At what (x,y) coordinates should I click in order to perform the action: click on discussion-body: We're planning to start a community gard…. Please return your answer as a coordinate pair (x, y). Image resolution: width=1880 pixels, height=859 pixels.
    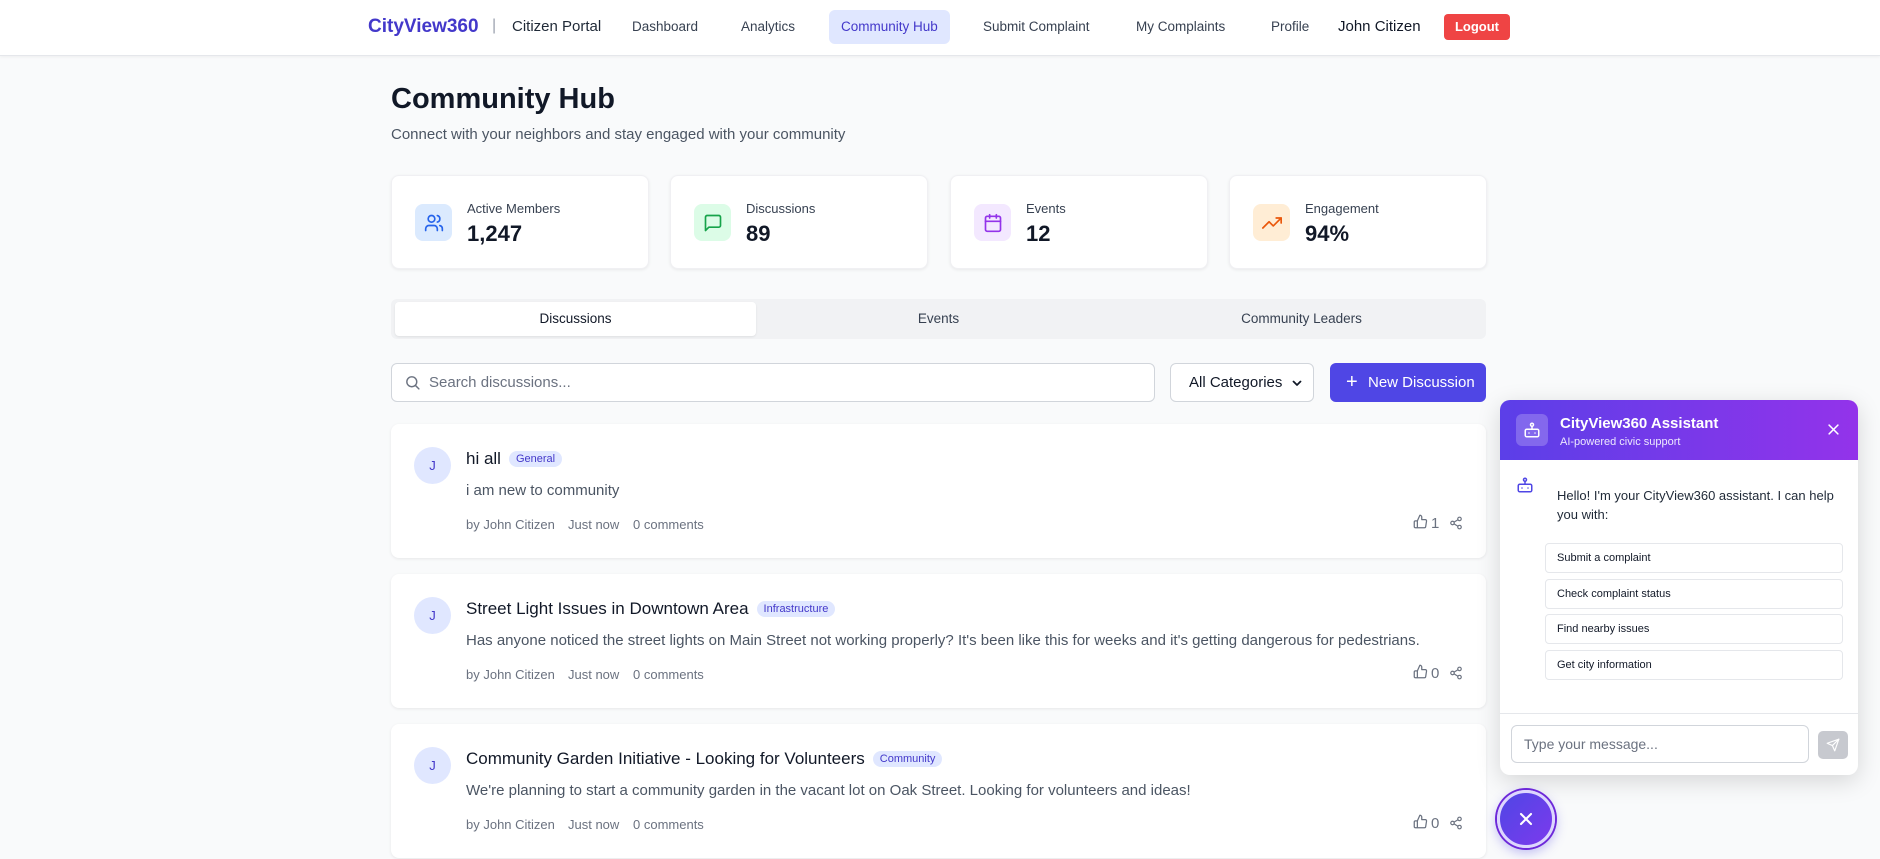
    Looking at the image, I should click on (828, 790).